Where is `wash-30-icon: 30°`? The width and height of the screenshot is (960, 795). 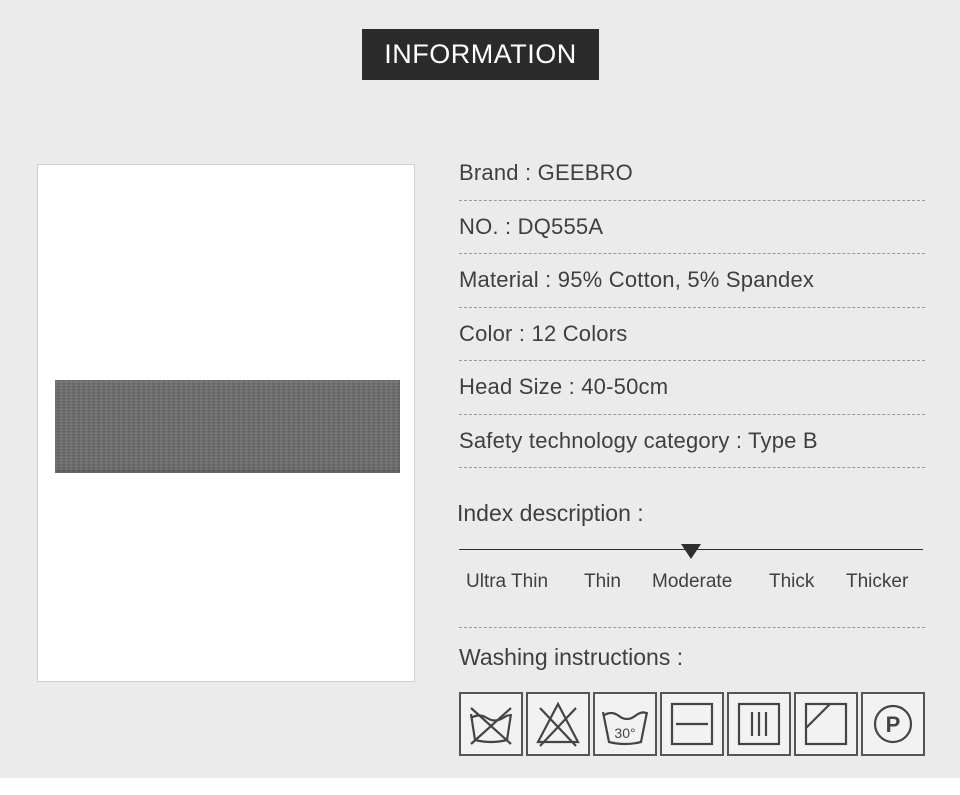 wash-30-icon: 30° is located at coordinates (625, 724).